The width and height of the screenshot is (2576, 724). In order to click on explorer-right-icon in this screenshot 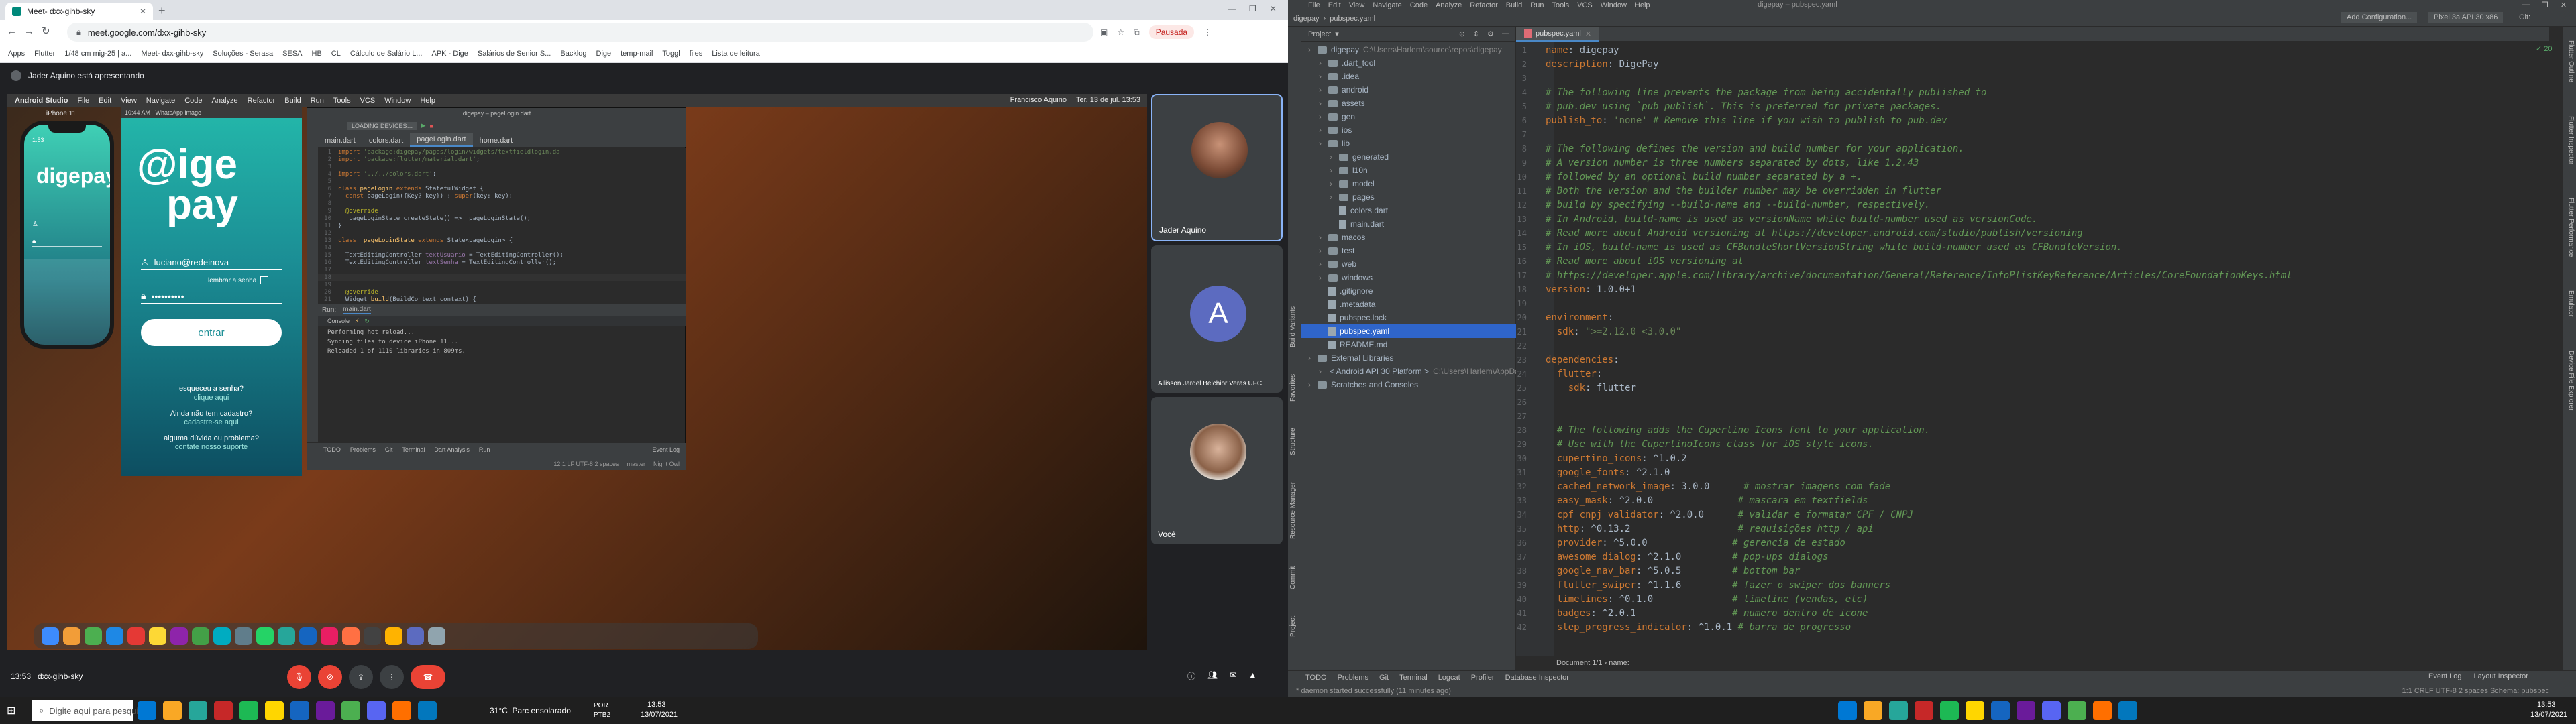, I will do `click(1873, 710)`.